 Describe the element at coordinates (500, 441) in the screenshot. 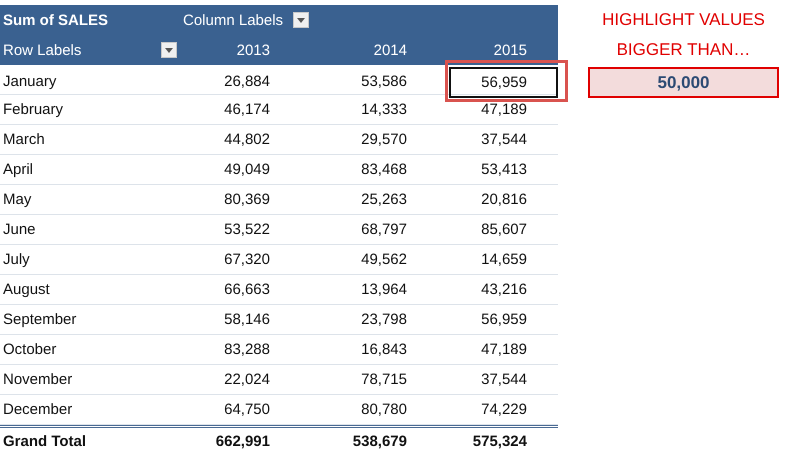

I see `grand-total-cell-text: 575,324` at that location.